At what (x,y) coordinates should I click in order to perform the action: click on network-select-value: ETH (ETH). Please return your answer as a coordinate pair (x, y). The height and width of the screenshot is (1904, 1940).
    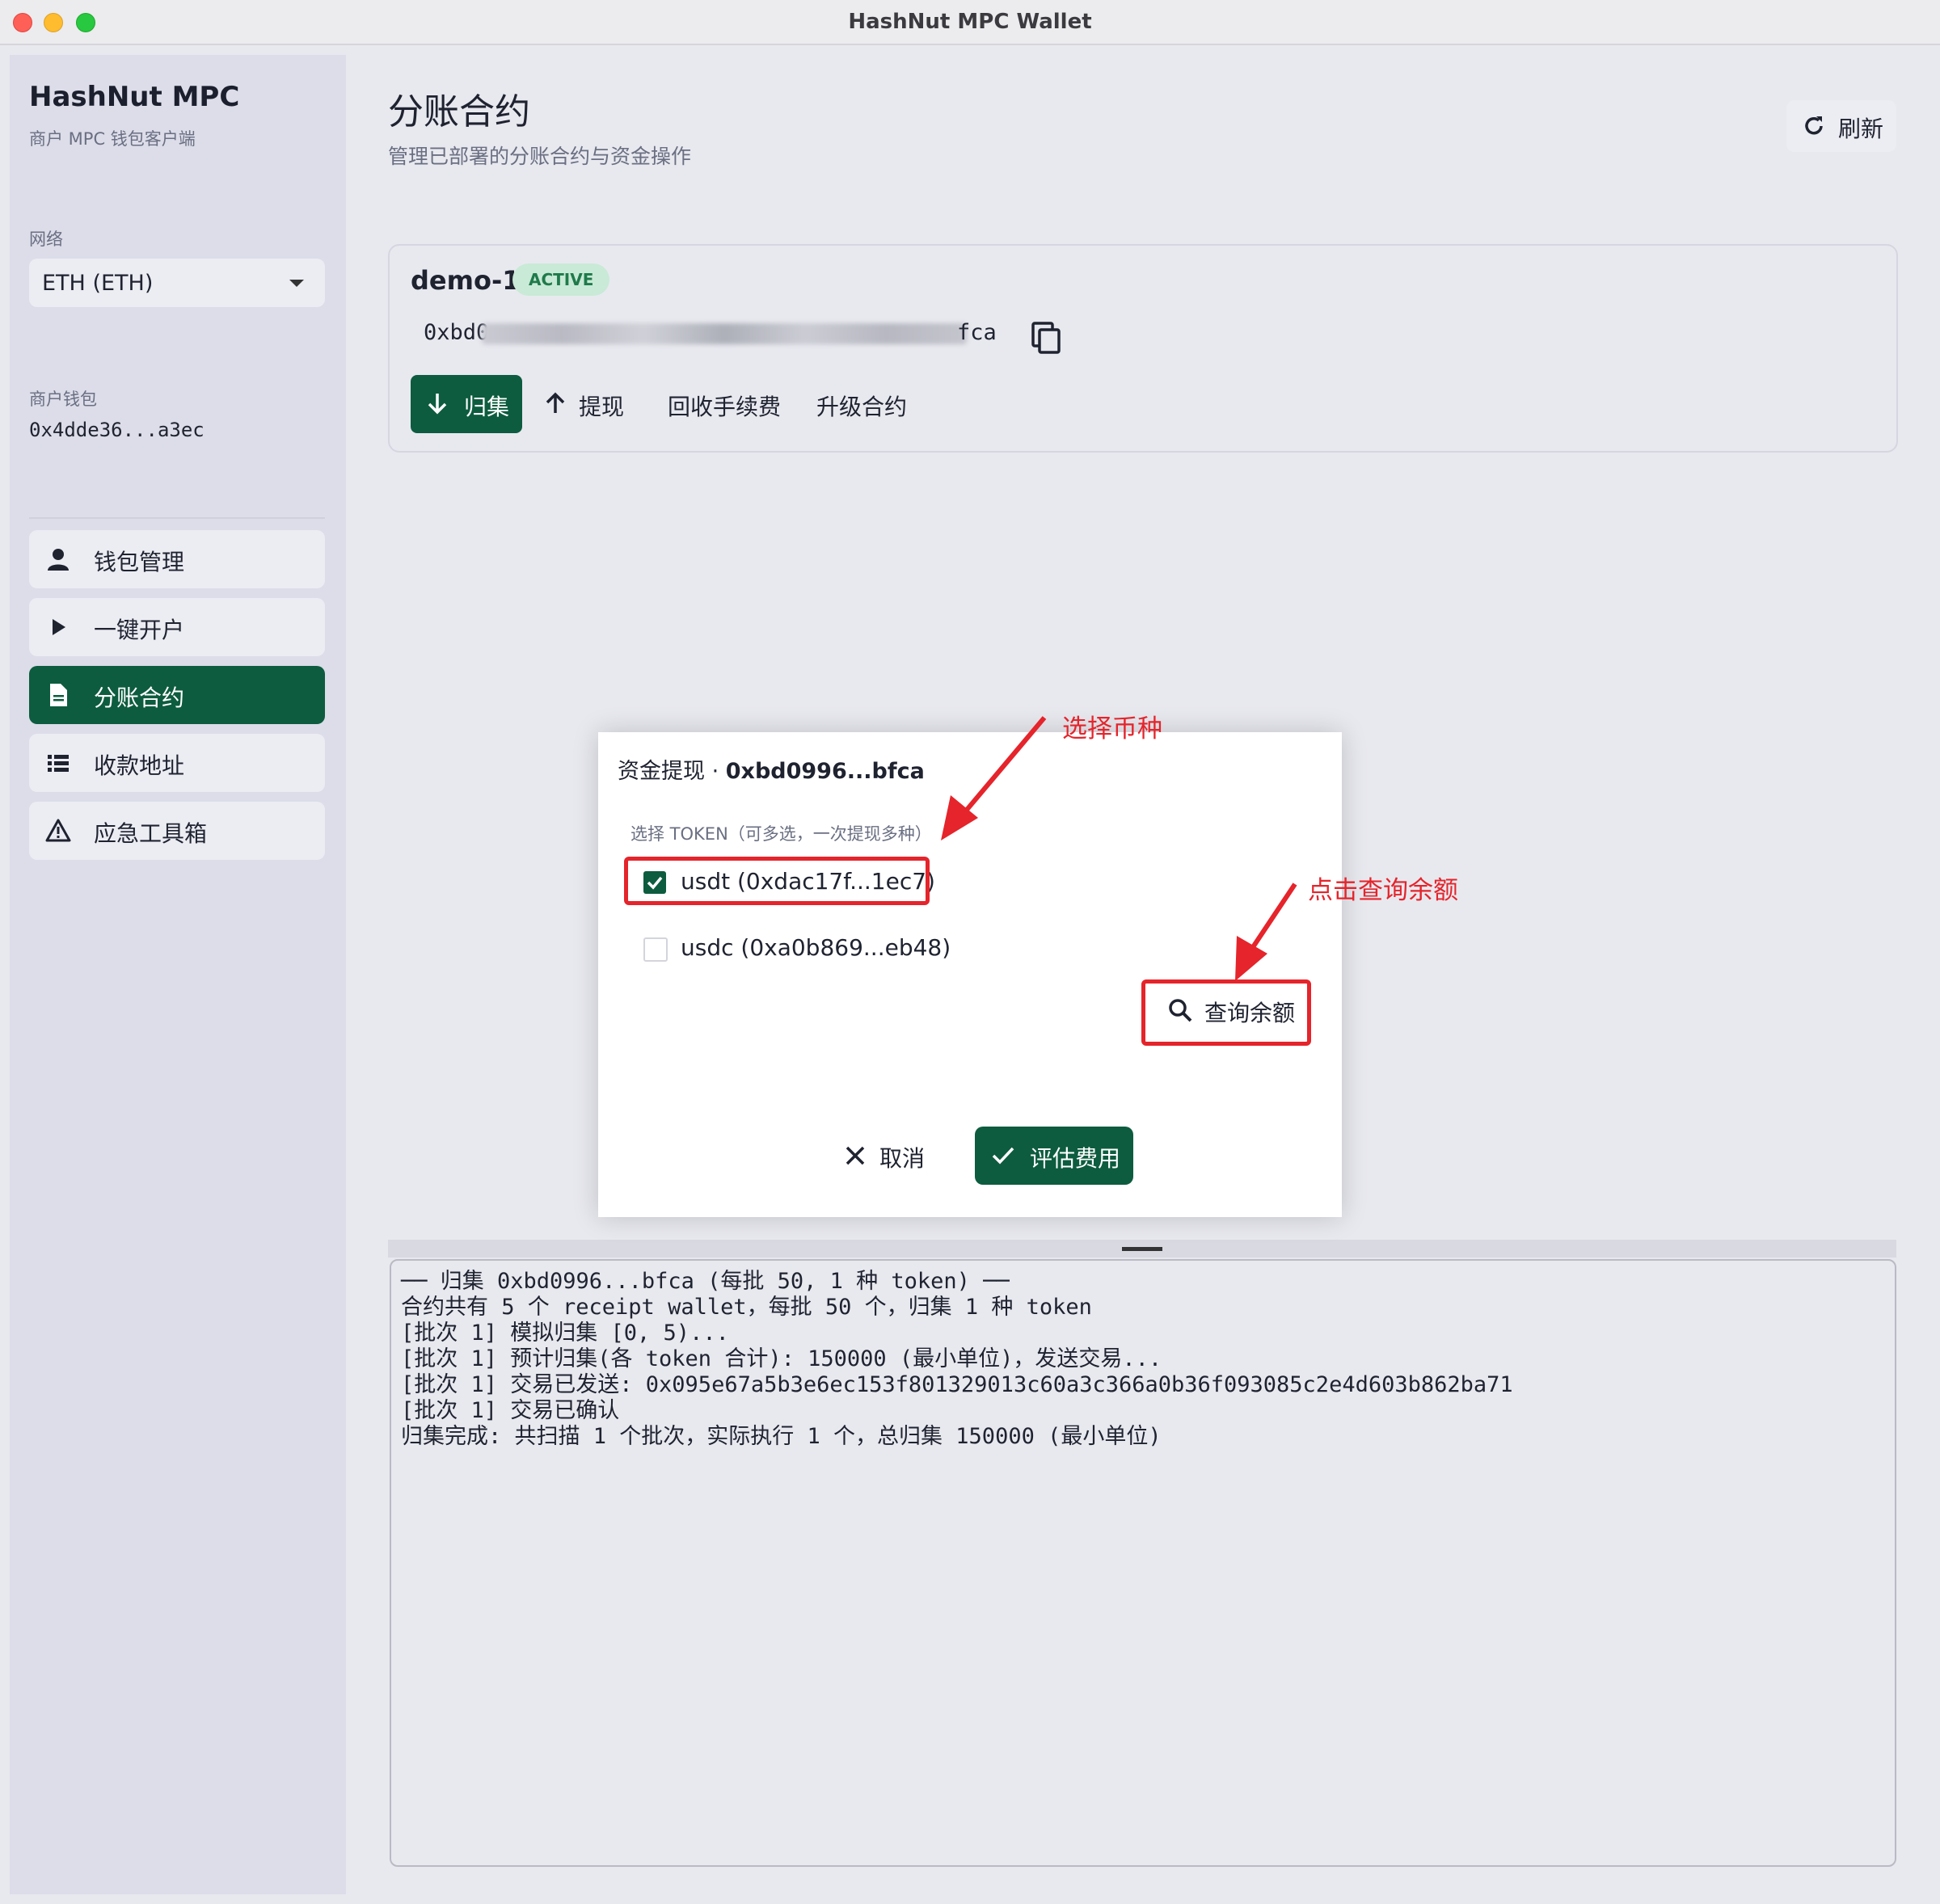
    Looking at the image, I should click on (98, 283).